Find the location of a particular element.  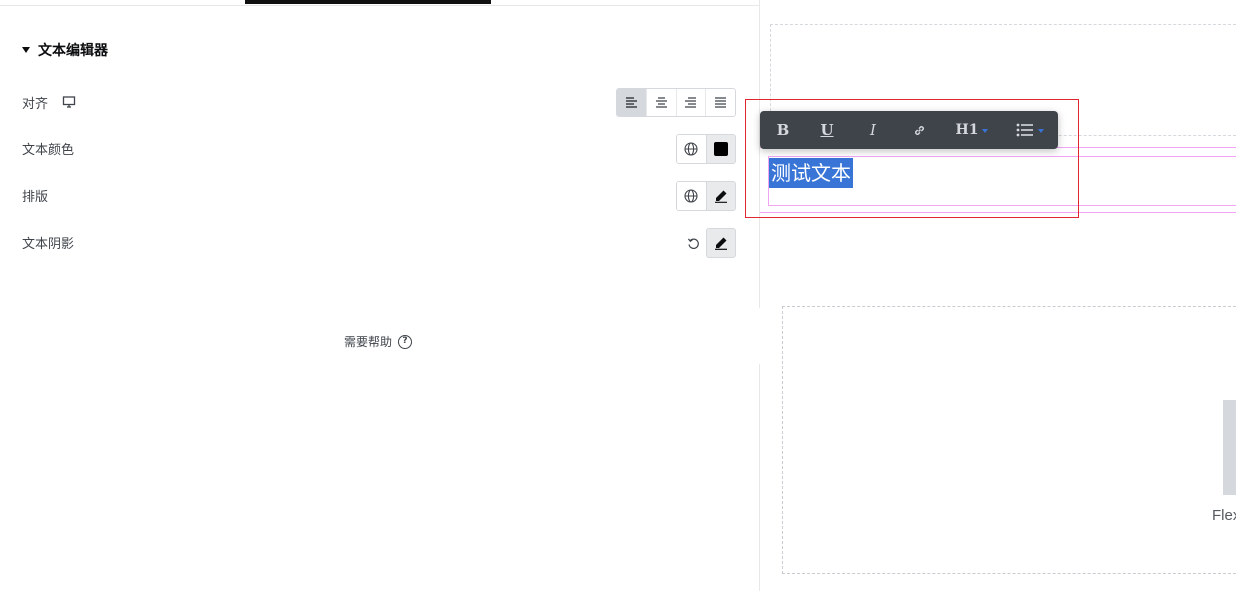

reset-button is located at coordinates (693, 243).